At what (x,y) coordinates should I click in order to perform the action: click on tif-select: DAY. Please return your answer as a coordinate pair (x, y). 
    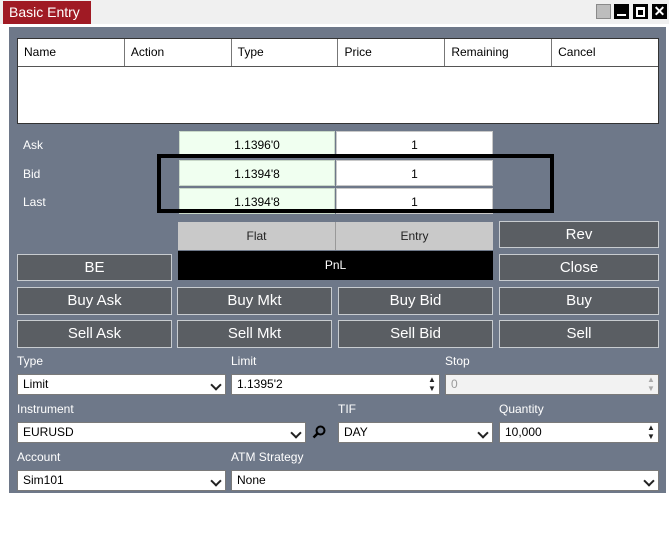
    Looking at the image, I should click on (415, 432).